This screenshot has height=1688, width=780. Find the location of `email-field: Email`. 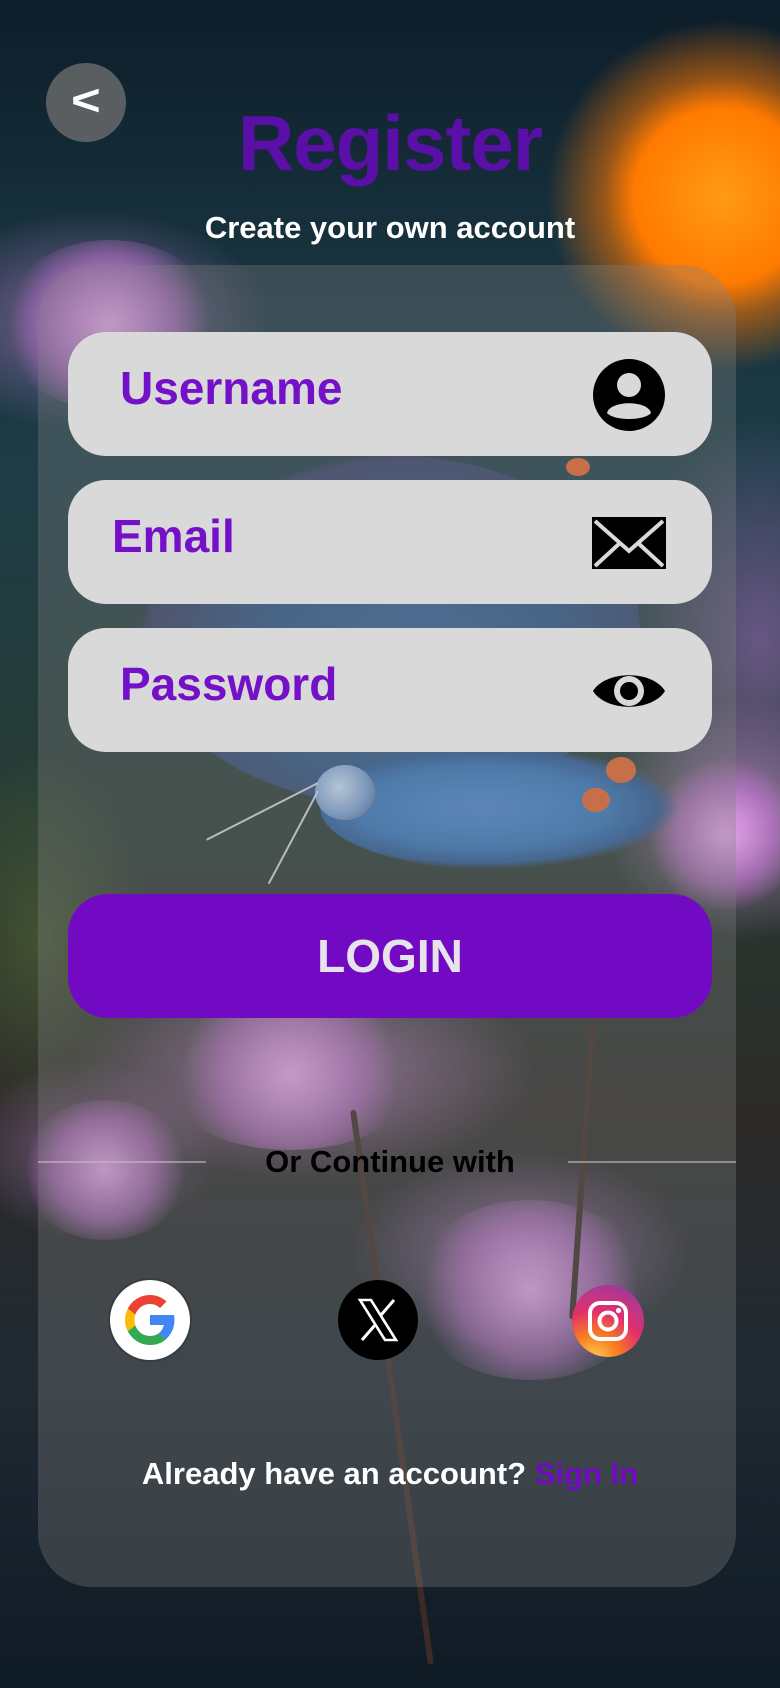

email-field: Email is located at coordinates (390, 542).